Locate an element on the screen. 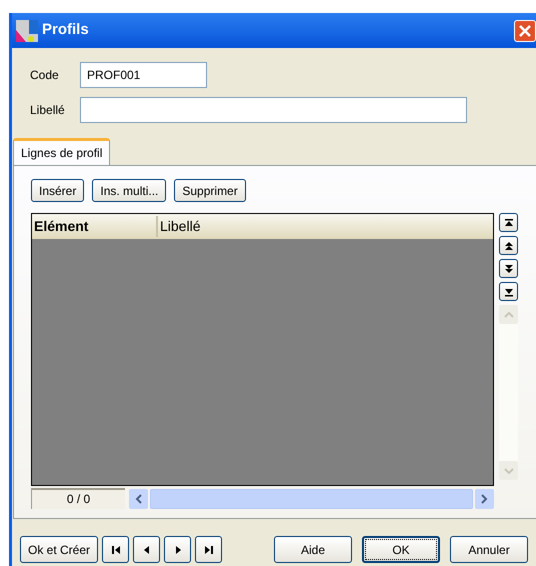 This screenshot has width=536, height=566. arrow-top-icon is located at coordinates (509, 223).